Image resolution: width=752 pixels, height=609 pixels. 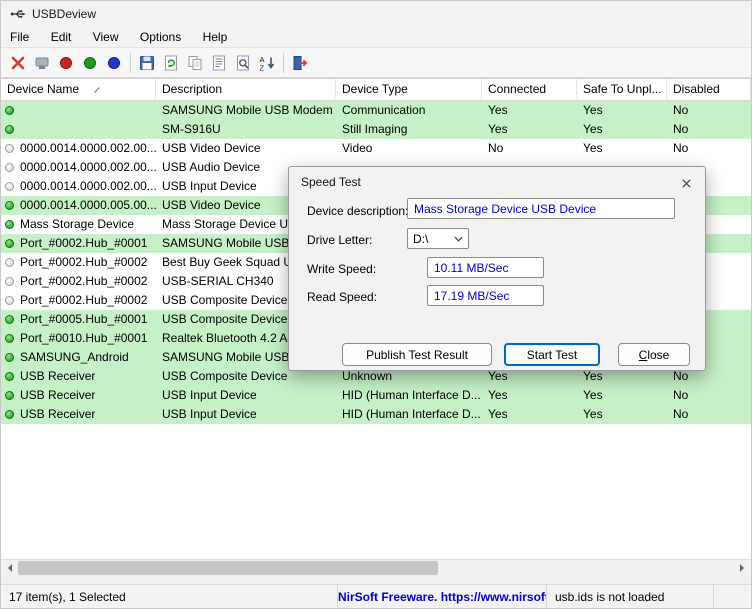 I want to click on device-description-label: Device description:, so click(x=358, y=211).